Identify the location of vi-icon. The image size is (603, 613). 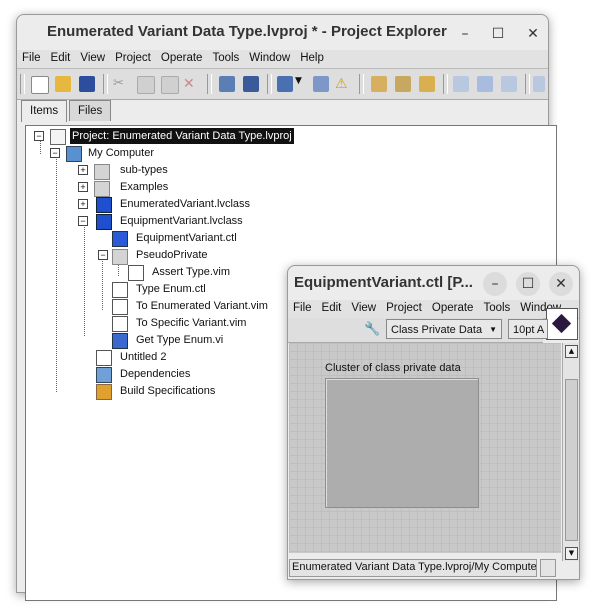
(104, 358).